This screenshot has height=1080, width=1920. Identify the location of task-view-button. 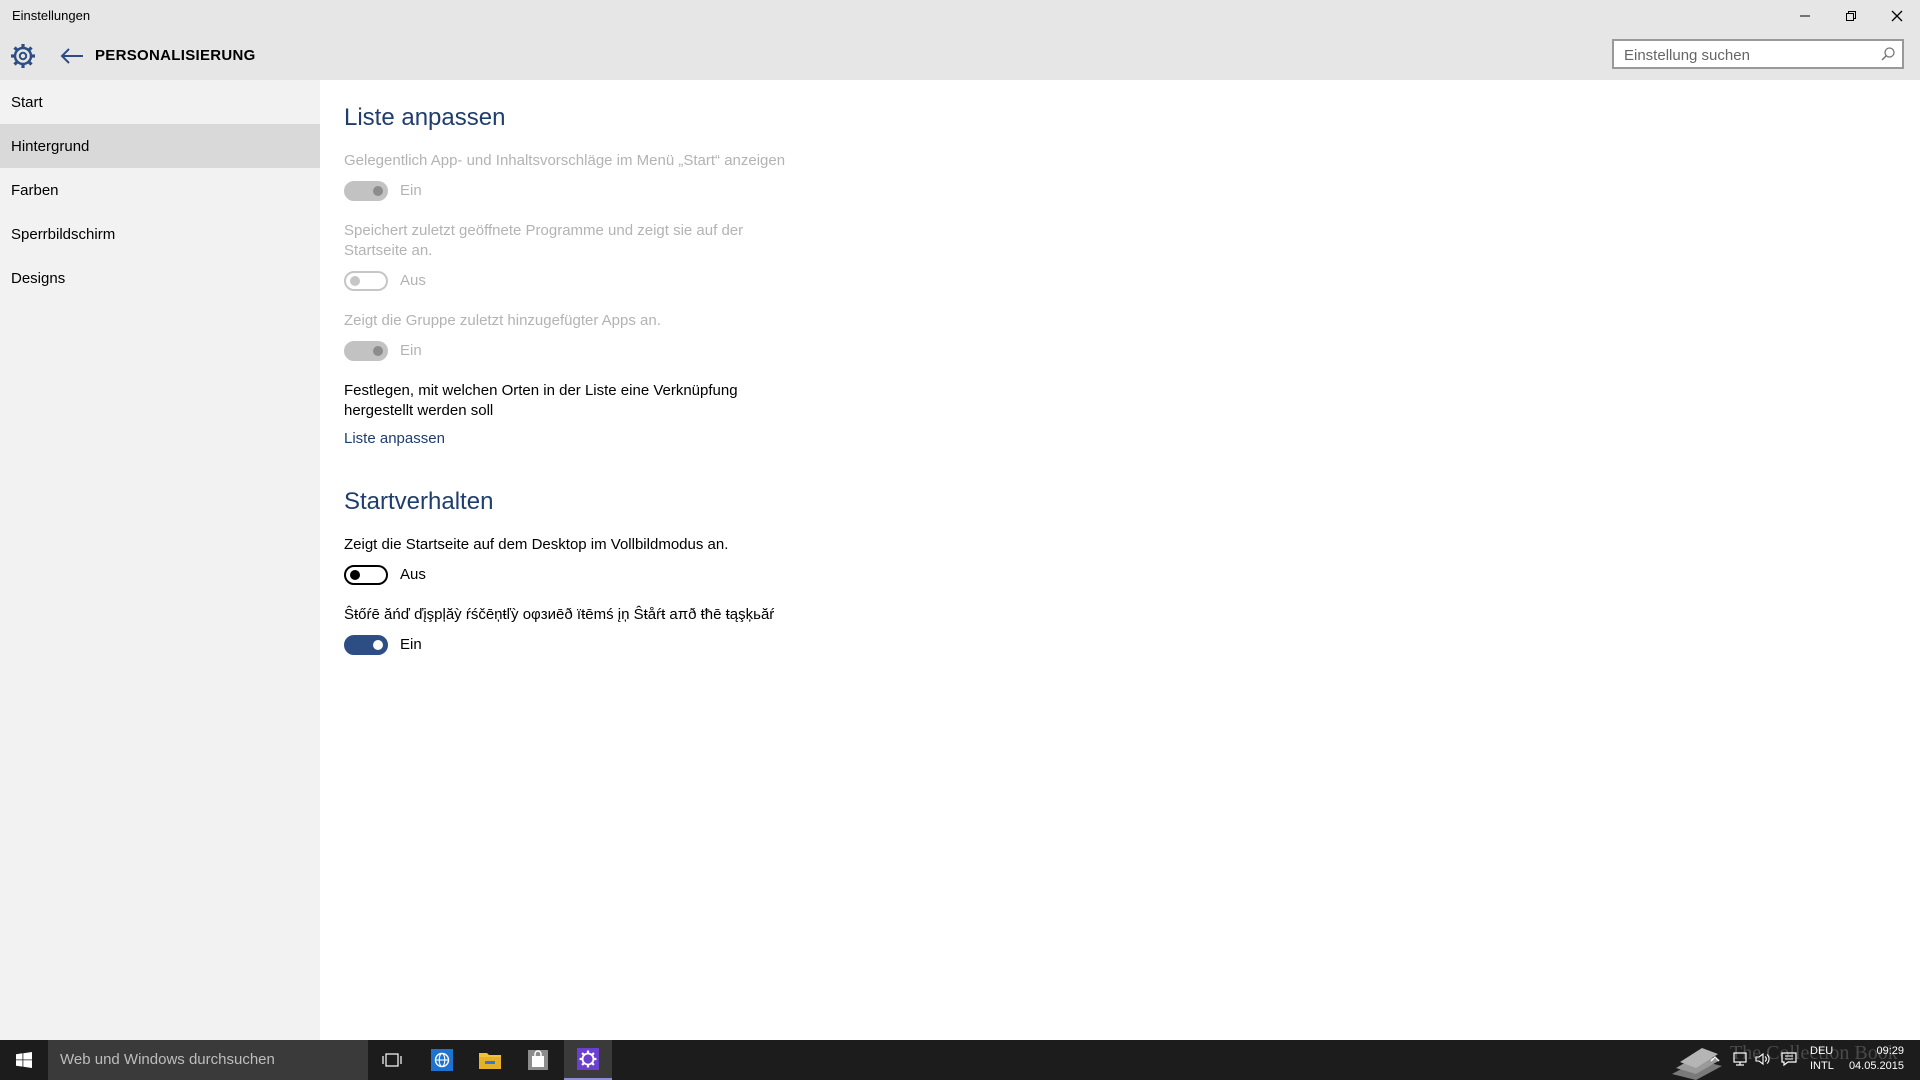
(392, 1060).